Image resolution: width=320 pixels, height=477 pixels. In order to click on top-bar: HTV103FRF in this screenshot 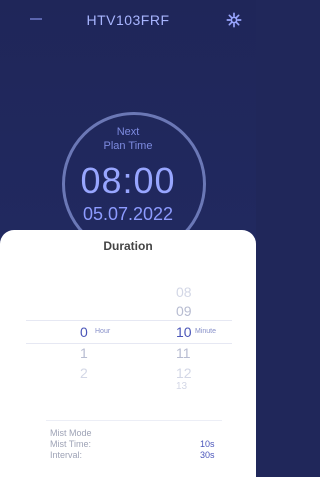, I will do `click(128, 21)`.